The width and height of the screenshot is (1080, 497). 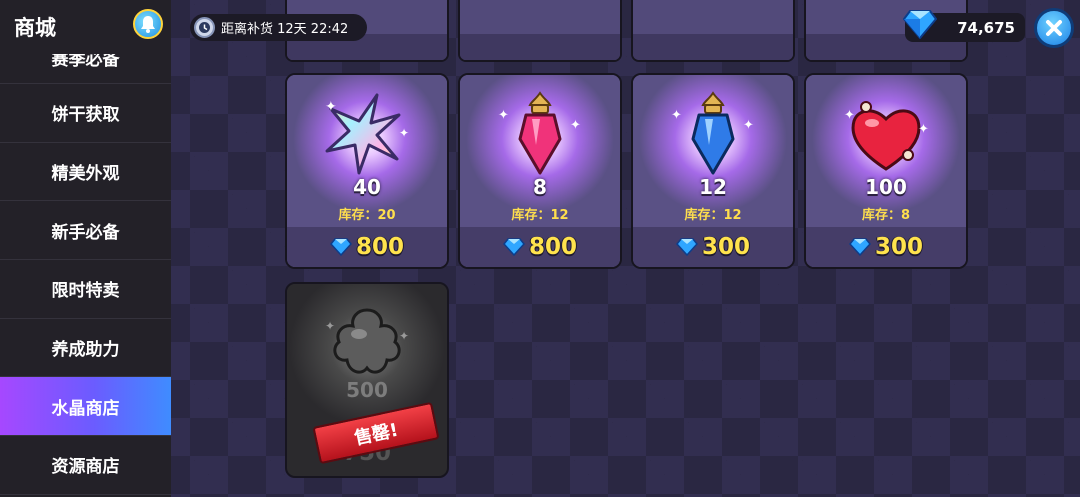 What do you see at coordinates (886, 136) in the screenshot?
I see `red-heart-icon: ✦✦` at bounding box center [886, 136].